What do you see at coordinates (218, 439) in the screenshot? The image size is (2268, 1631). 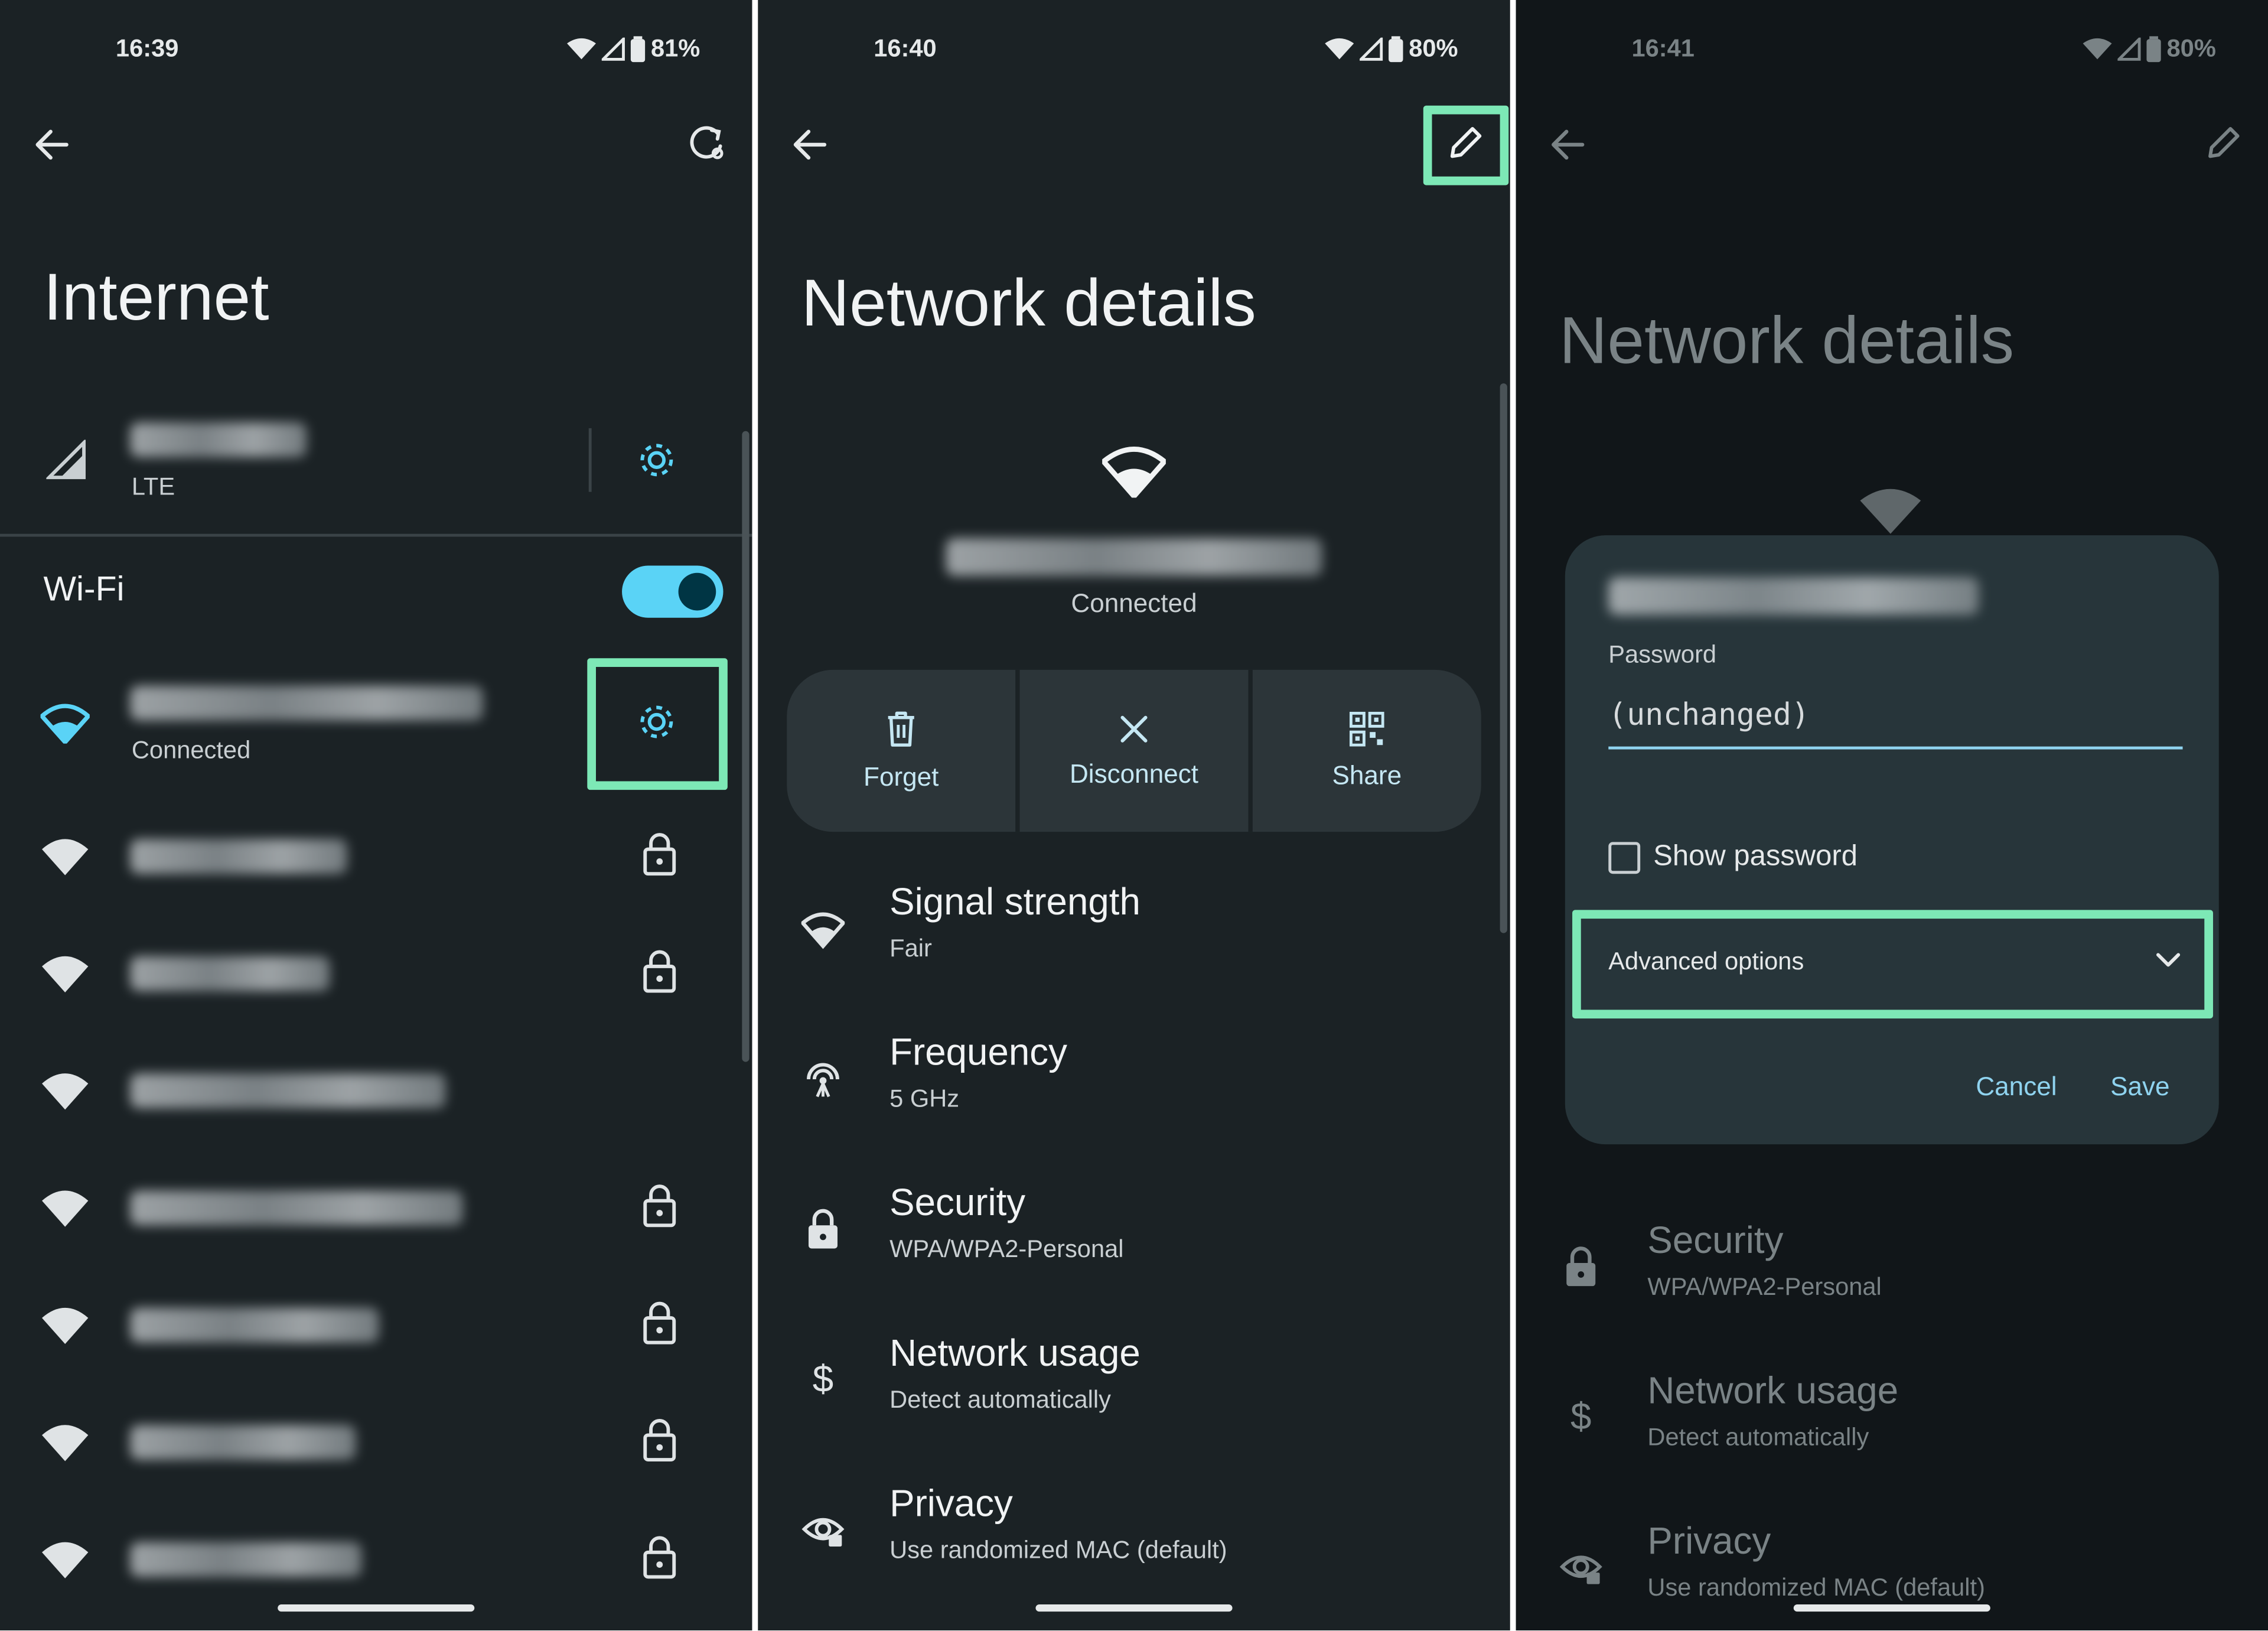 I see `carrier-name-redacted` at bounding box center [218, 439].